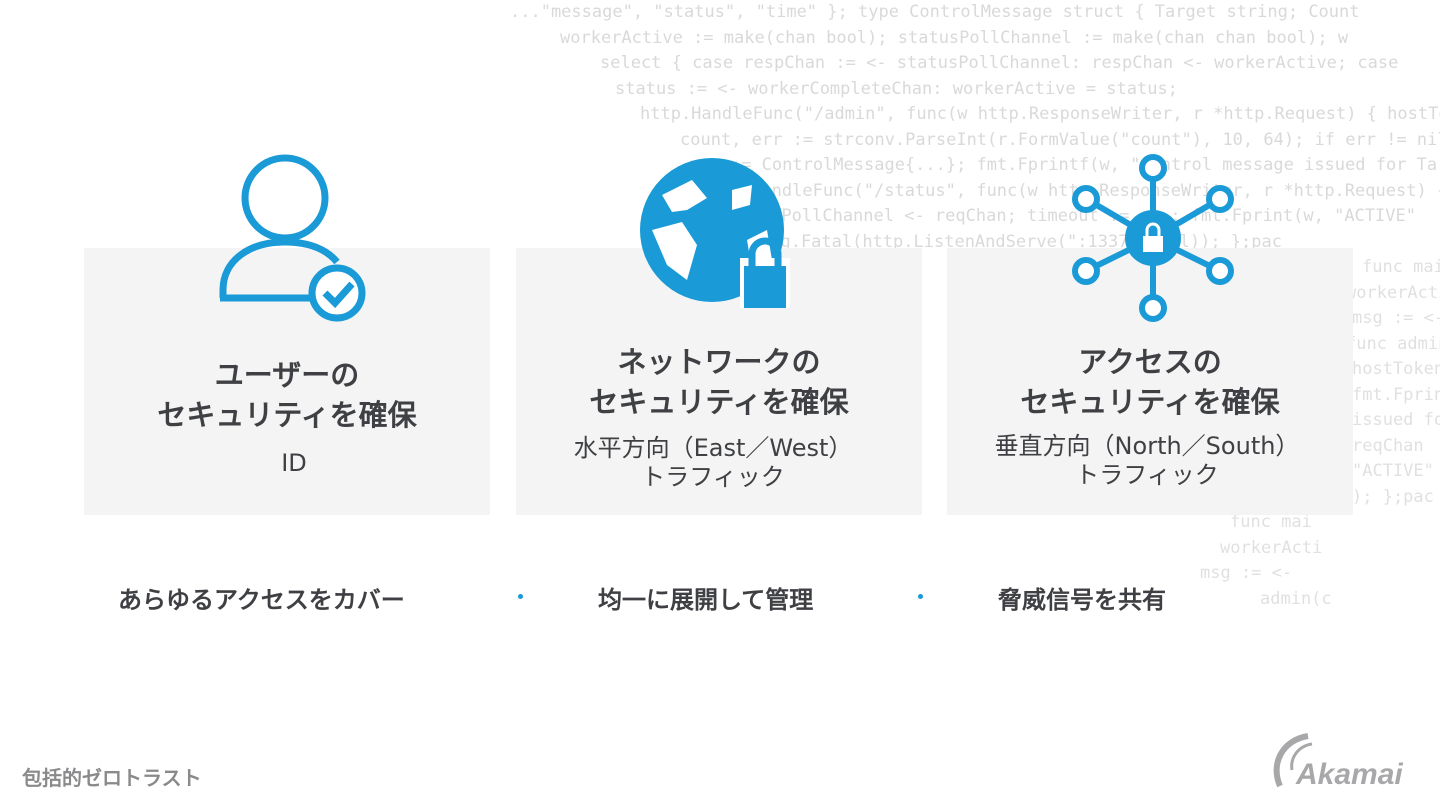  What do you see at coordinates (294, 463) in the screenshot?
I see `card-subtitle: ID` at bounding box center [294, 463].